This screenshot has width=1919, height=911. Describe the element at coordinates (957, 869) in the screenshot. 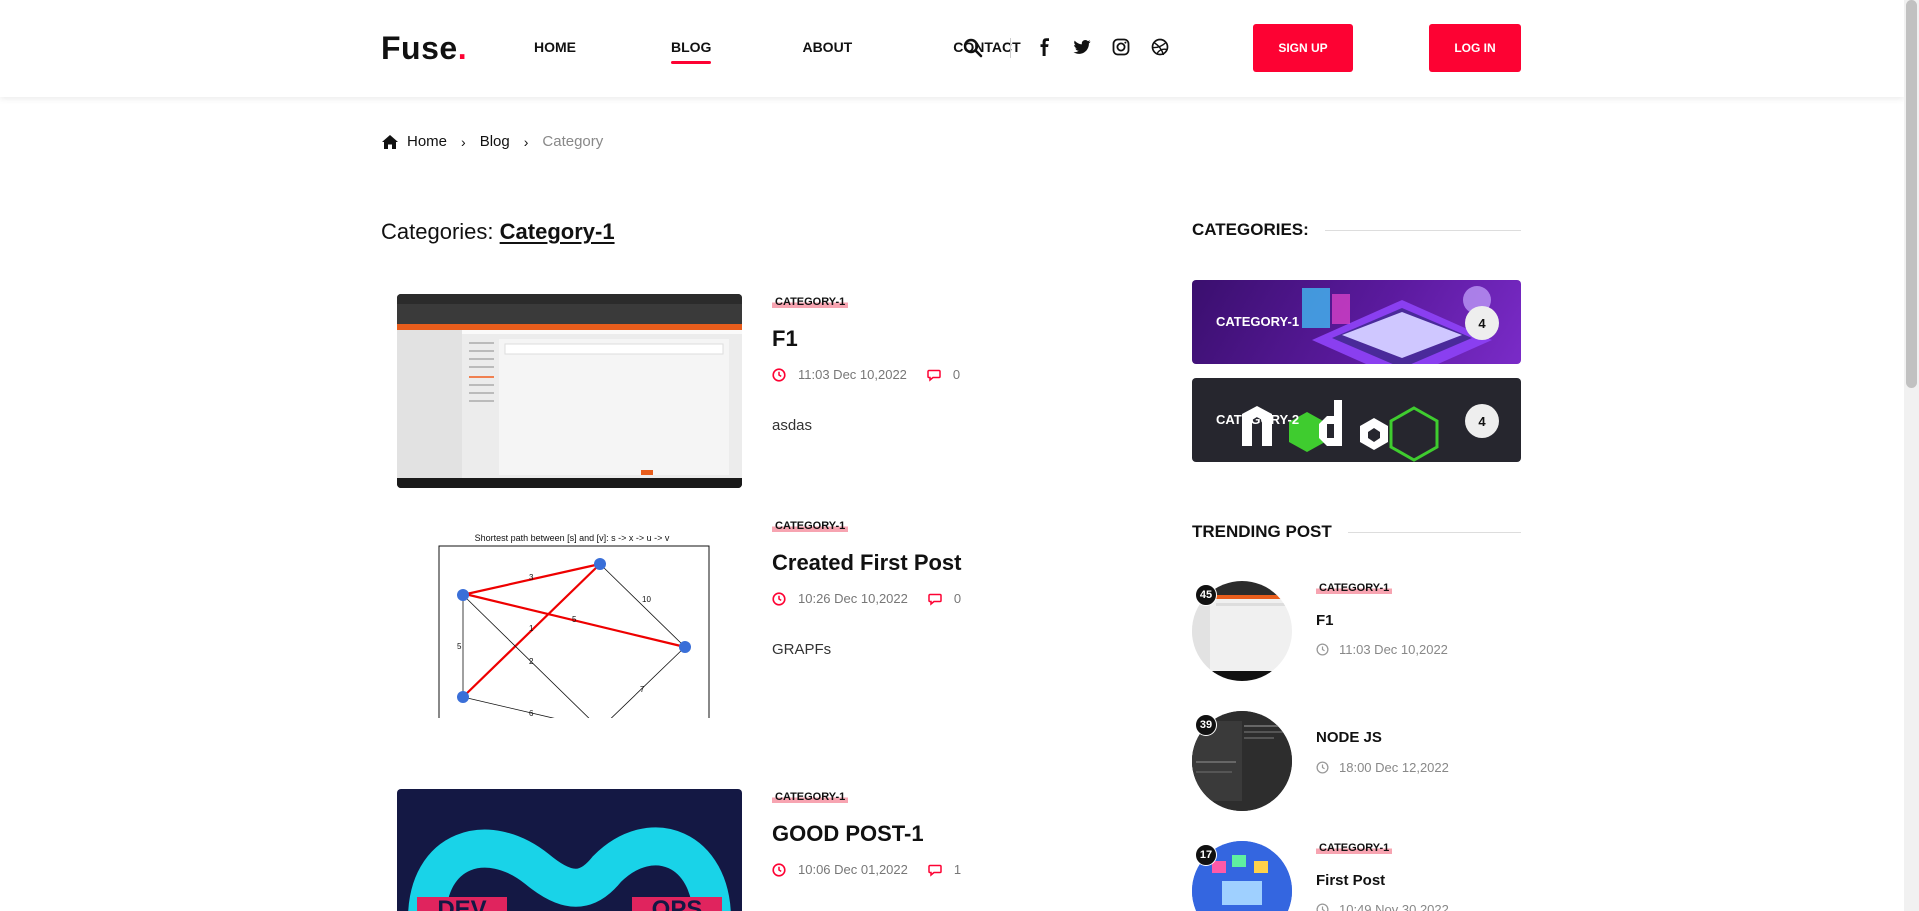

I see `comment-count: 1` at that location.